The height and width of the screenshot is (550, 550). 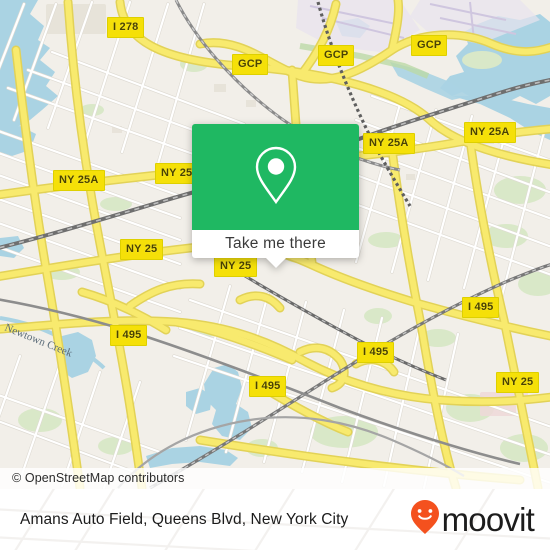 I want to click on popup-pointer-tail, so click(x=275, y=262).